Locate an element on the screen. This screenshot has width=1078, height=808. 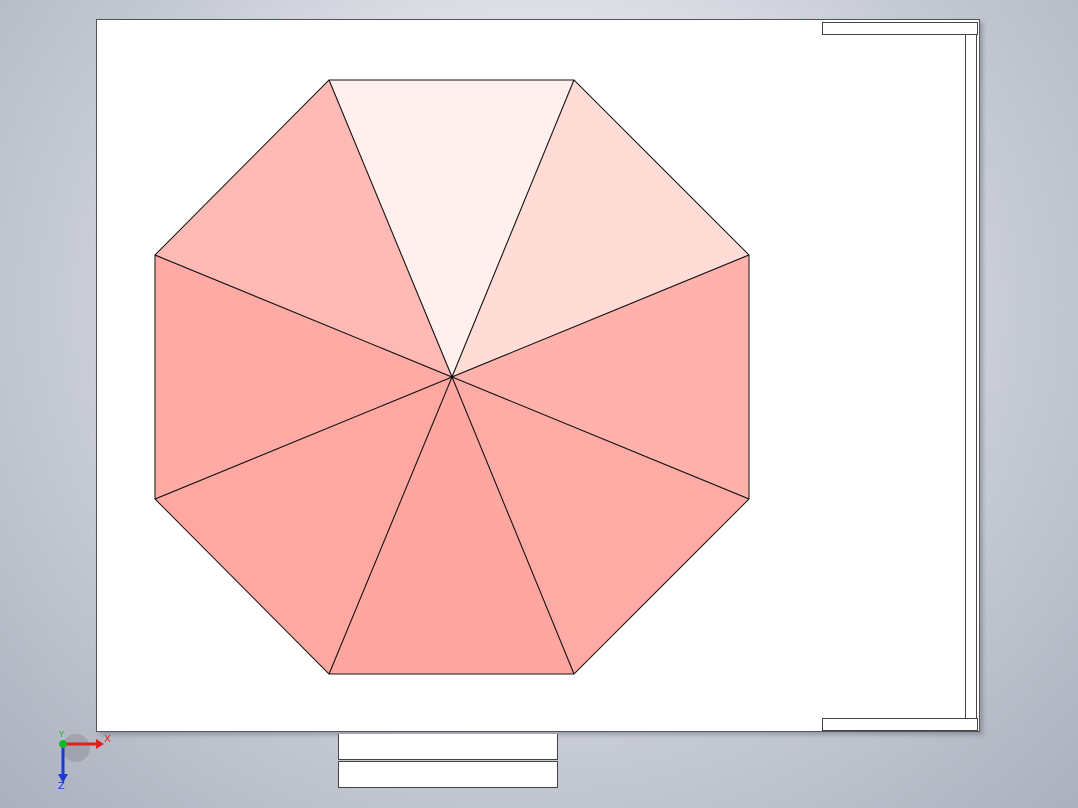
x-axis-label: X is located at coordinates (107, 739).